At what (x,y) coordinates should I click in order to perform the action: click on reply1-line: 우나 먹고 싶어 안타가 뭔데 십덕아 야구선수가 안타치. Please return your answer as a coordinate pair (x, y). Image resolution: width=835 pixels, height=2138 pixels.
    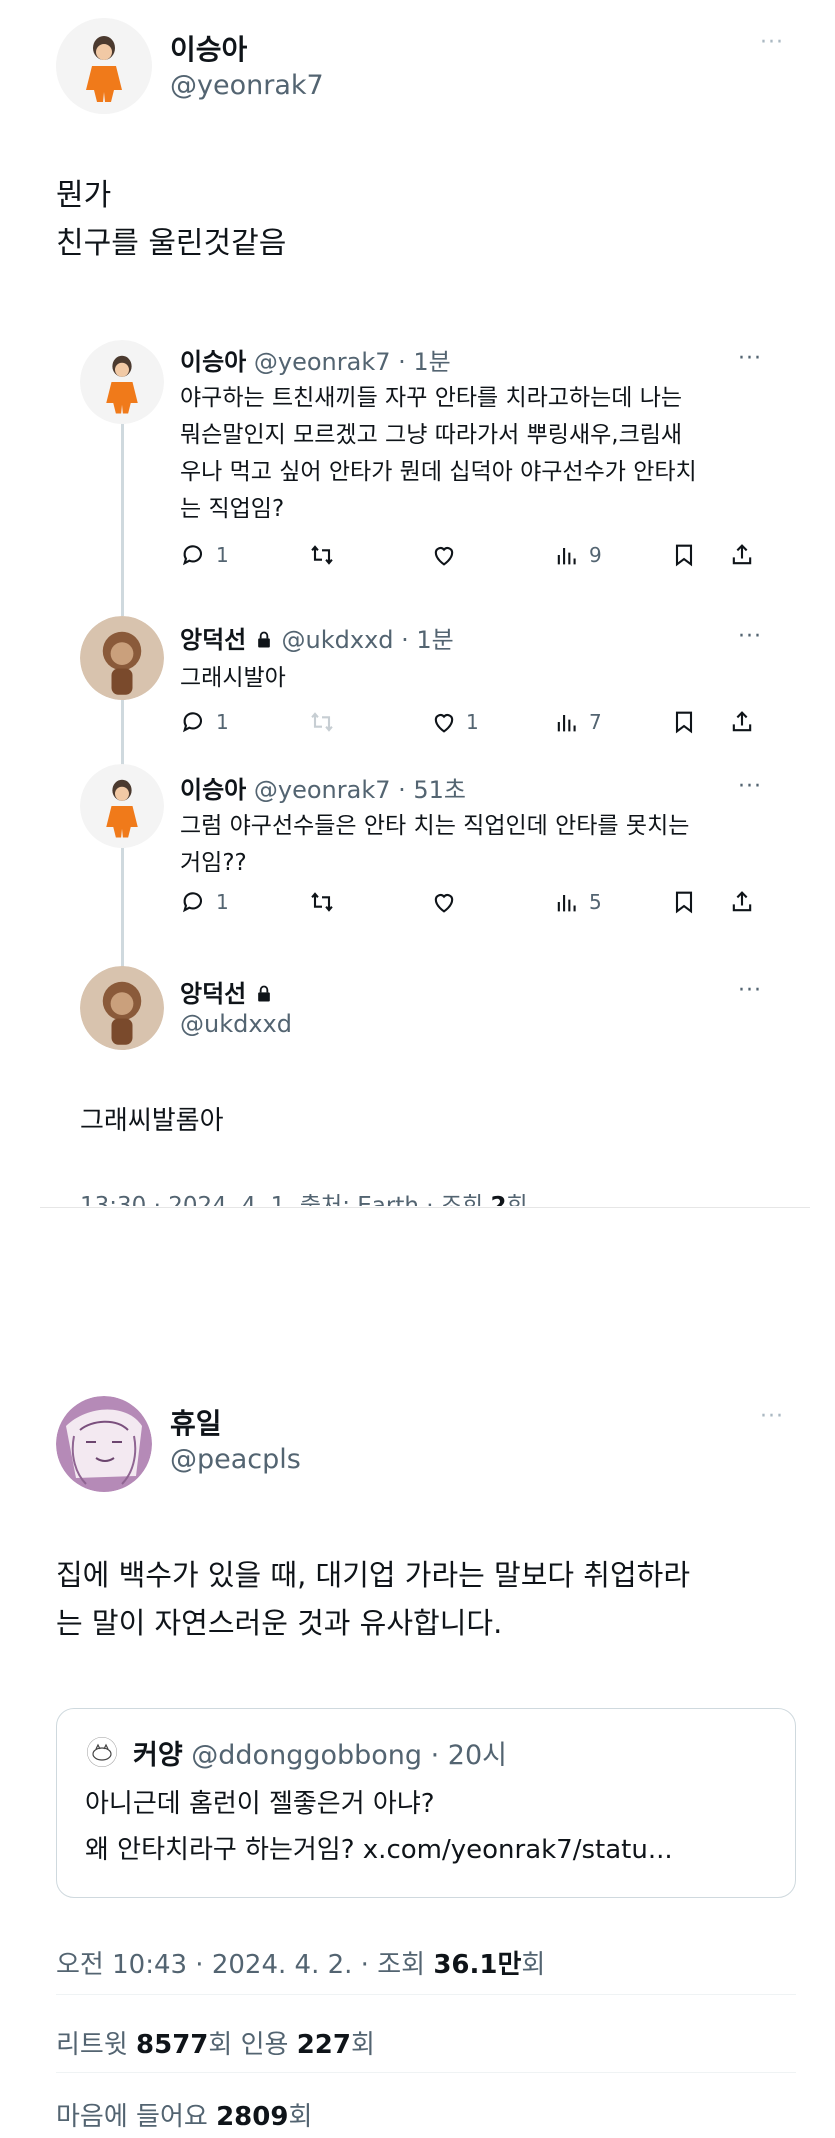
    Looking at the image, I should click on (438, 472).